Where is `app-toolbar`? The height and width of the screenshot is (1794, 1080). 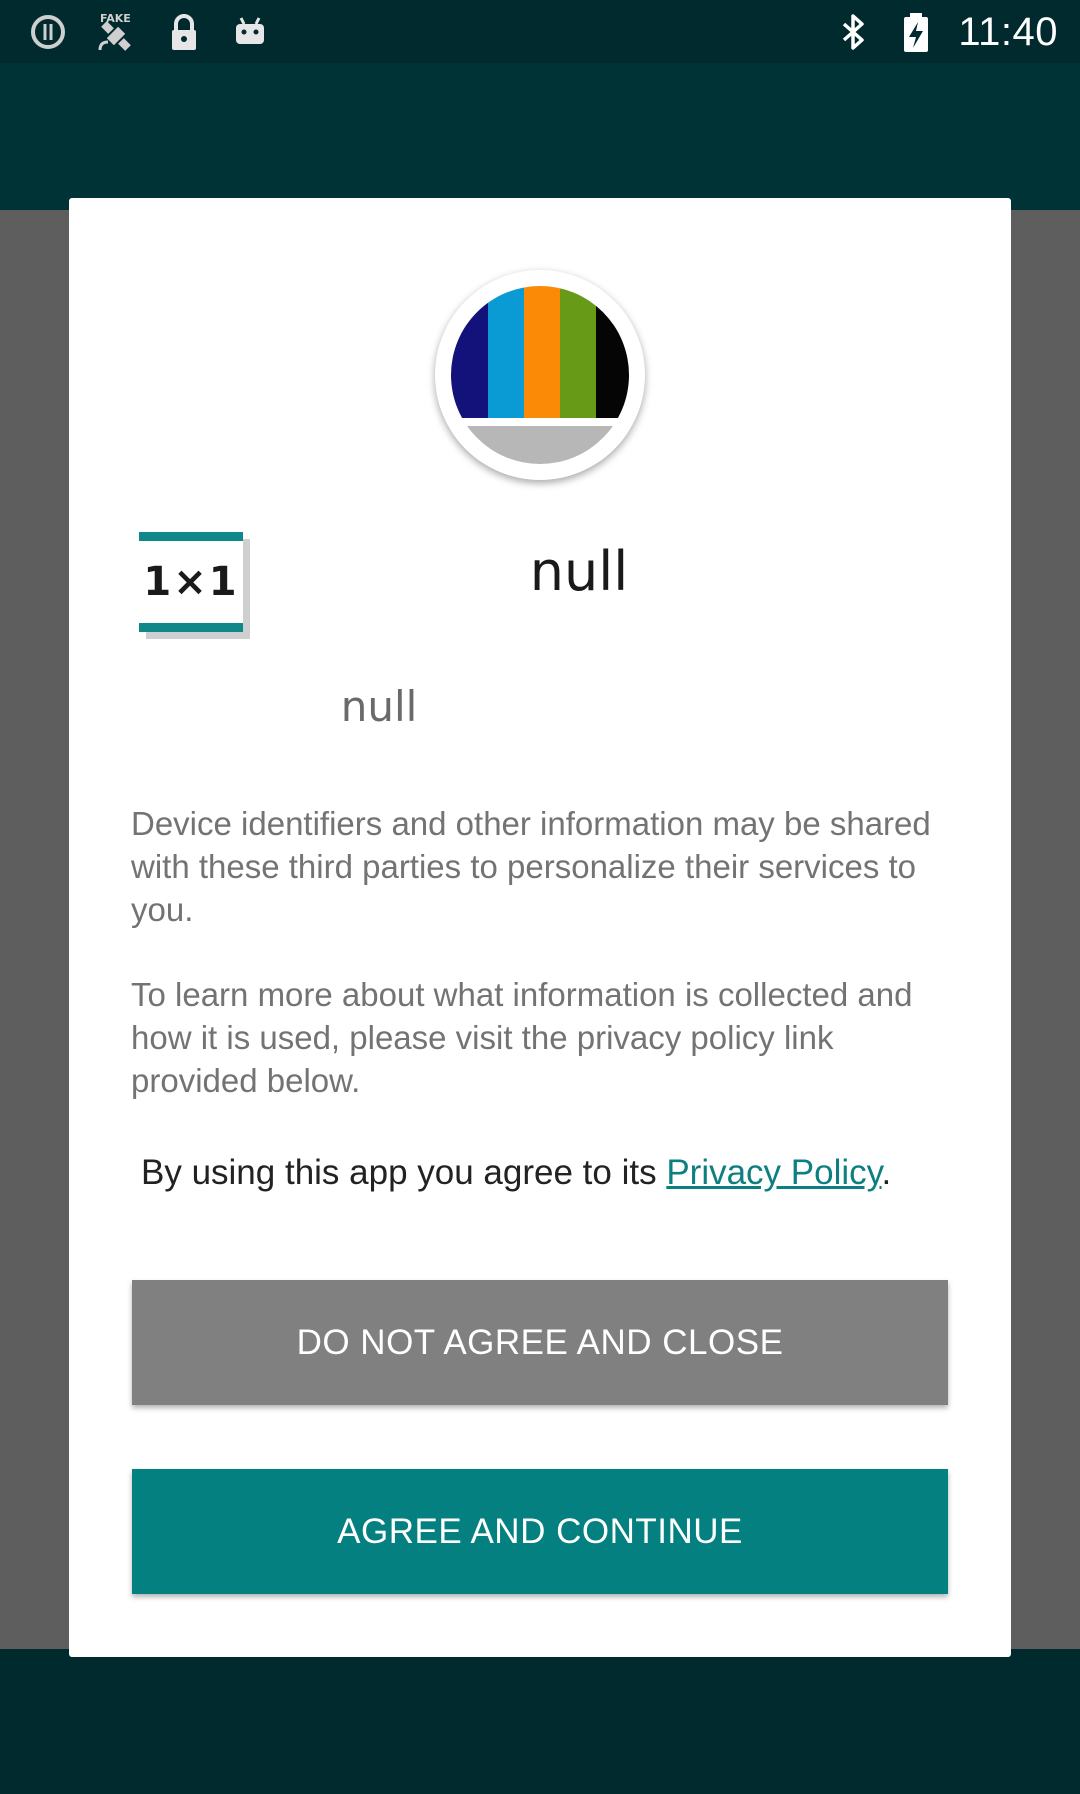
app-toolbar is located at coordinates (540, 136).